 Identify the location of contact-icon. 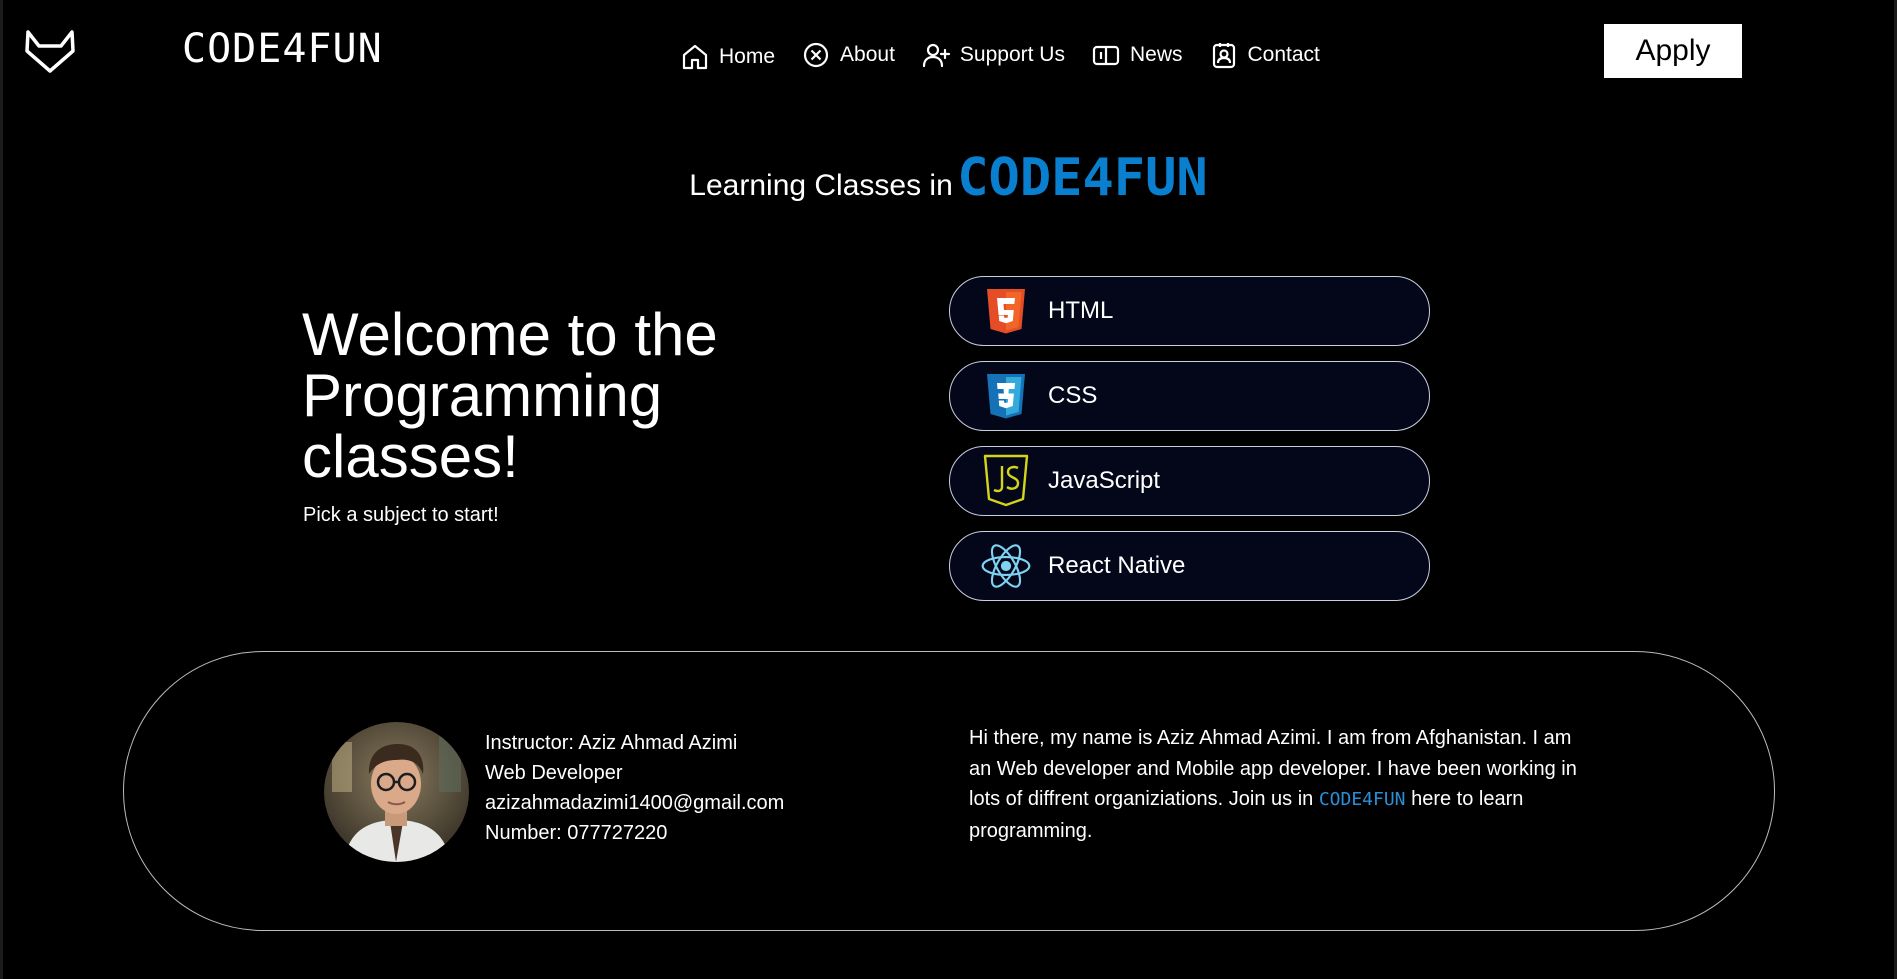
(1223, 56).